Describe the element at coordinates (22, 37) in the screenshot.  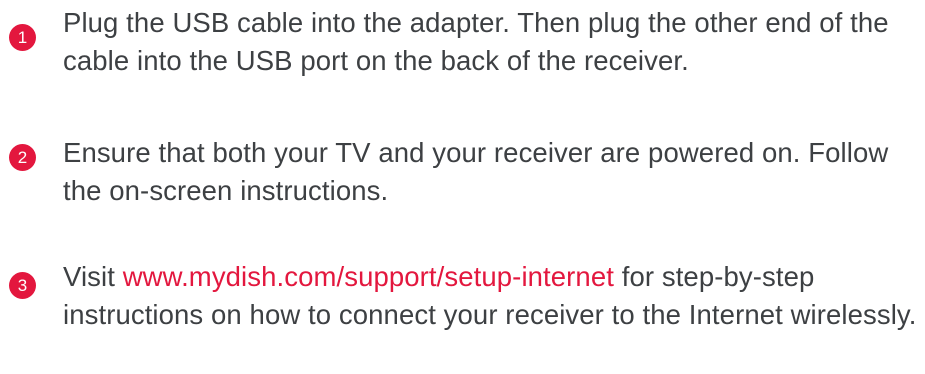
I see `step-number-badge: 1` at that location.